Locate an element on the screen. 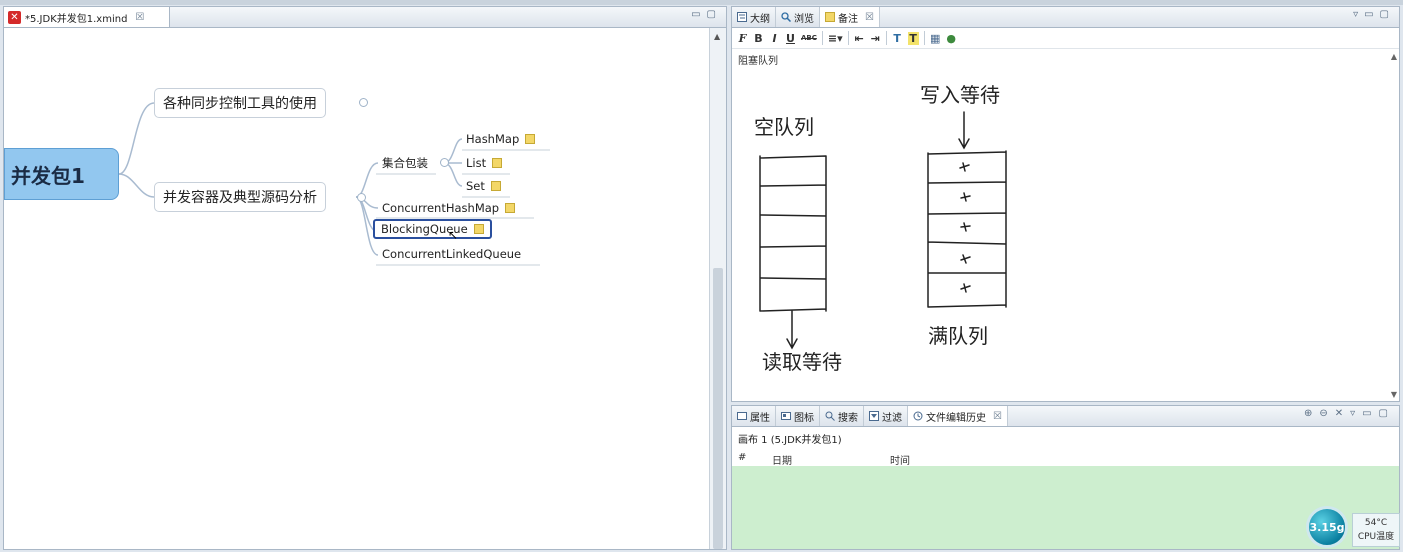 This screenshot has width=1403, height=552. cpu-temp-label: CPU温度 is located at coordinates (1376, 537).